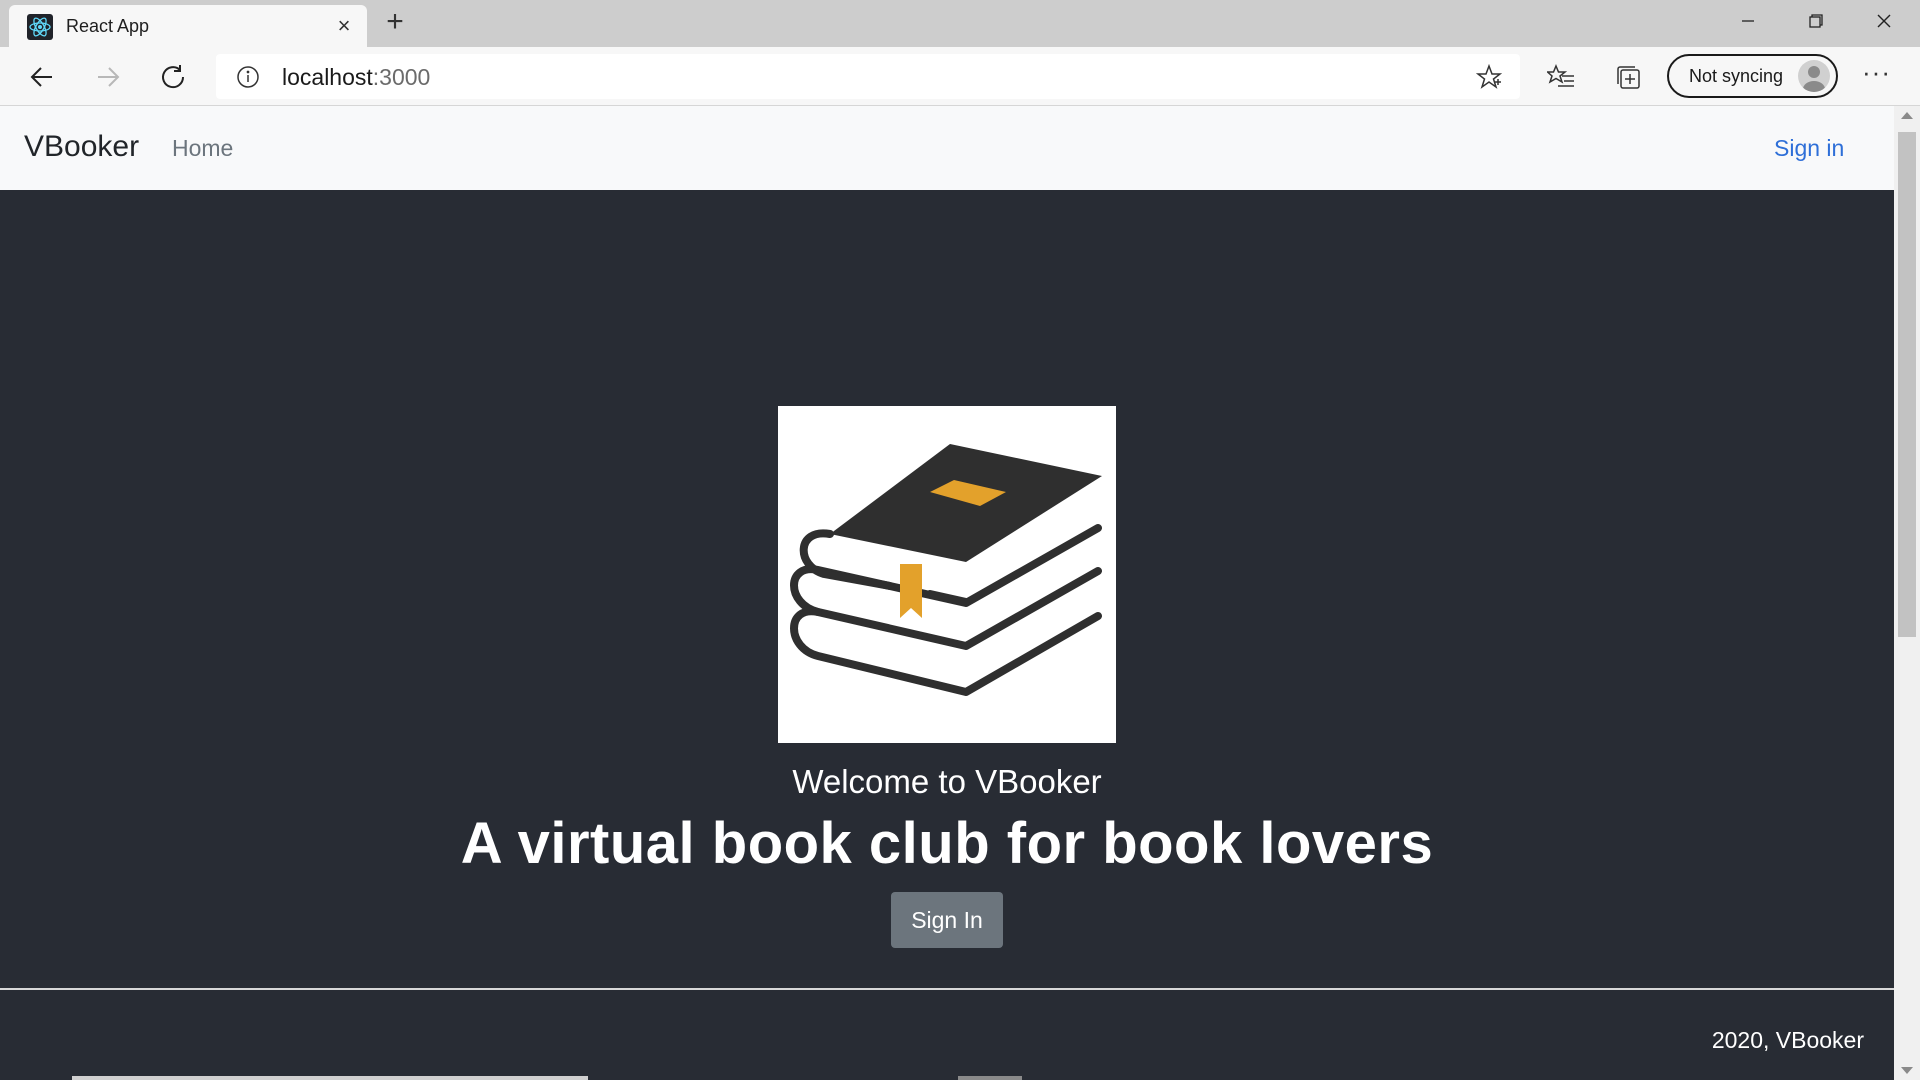 The width and height of the screenshot is (1920, 1080). Describe the element at coordinates (1809, 148) in the screenshot. I see `nav-sign-in-link: Sign in` at that location.